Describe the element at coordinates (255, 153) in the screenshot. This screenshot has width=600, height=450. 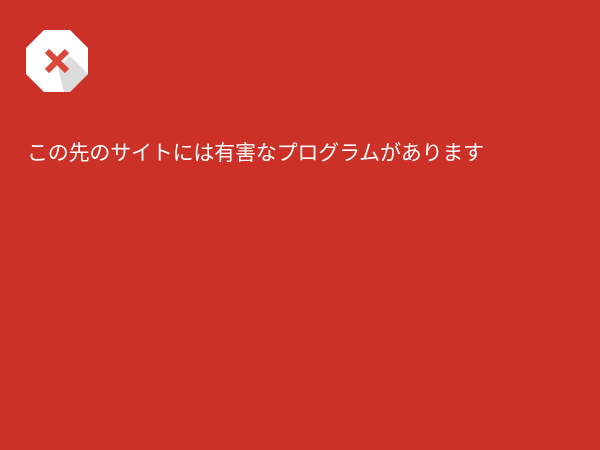
I see `page-title: この先のサイトには有害なプログラムがあります` at that location.